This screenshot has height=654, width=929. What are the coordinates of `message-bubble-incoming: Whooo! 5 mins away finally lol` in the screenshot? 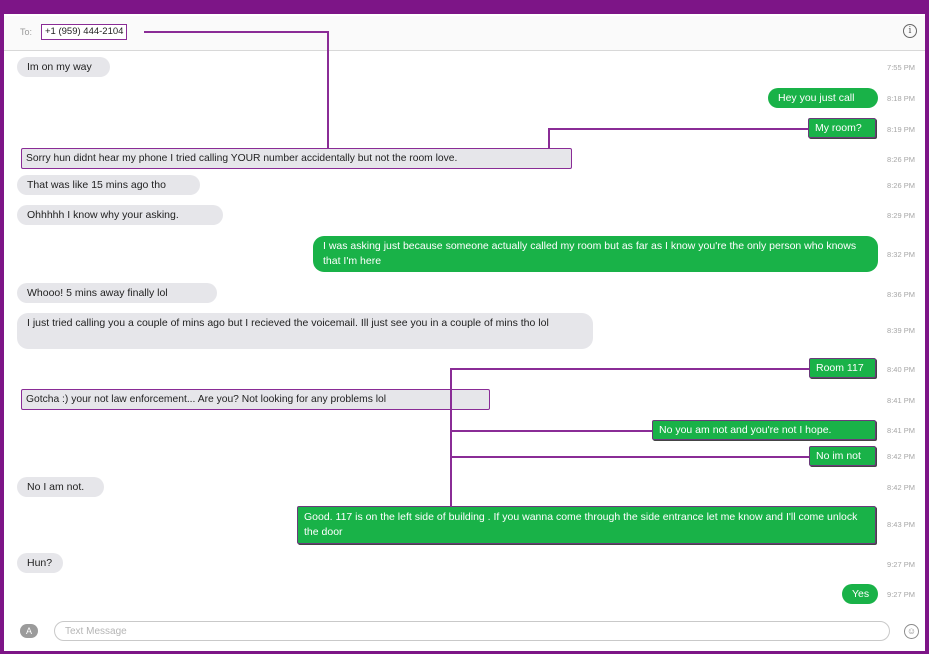 It's located at (117, 293).